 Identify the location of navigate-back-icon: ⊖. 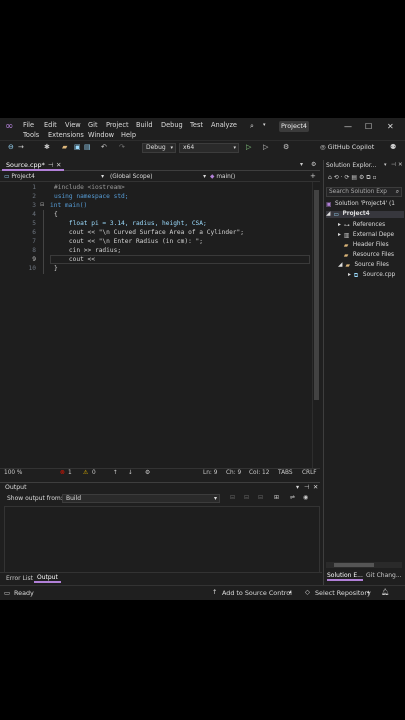
(11, 147).